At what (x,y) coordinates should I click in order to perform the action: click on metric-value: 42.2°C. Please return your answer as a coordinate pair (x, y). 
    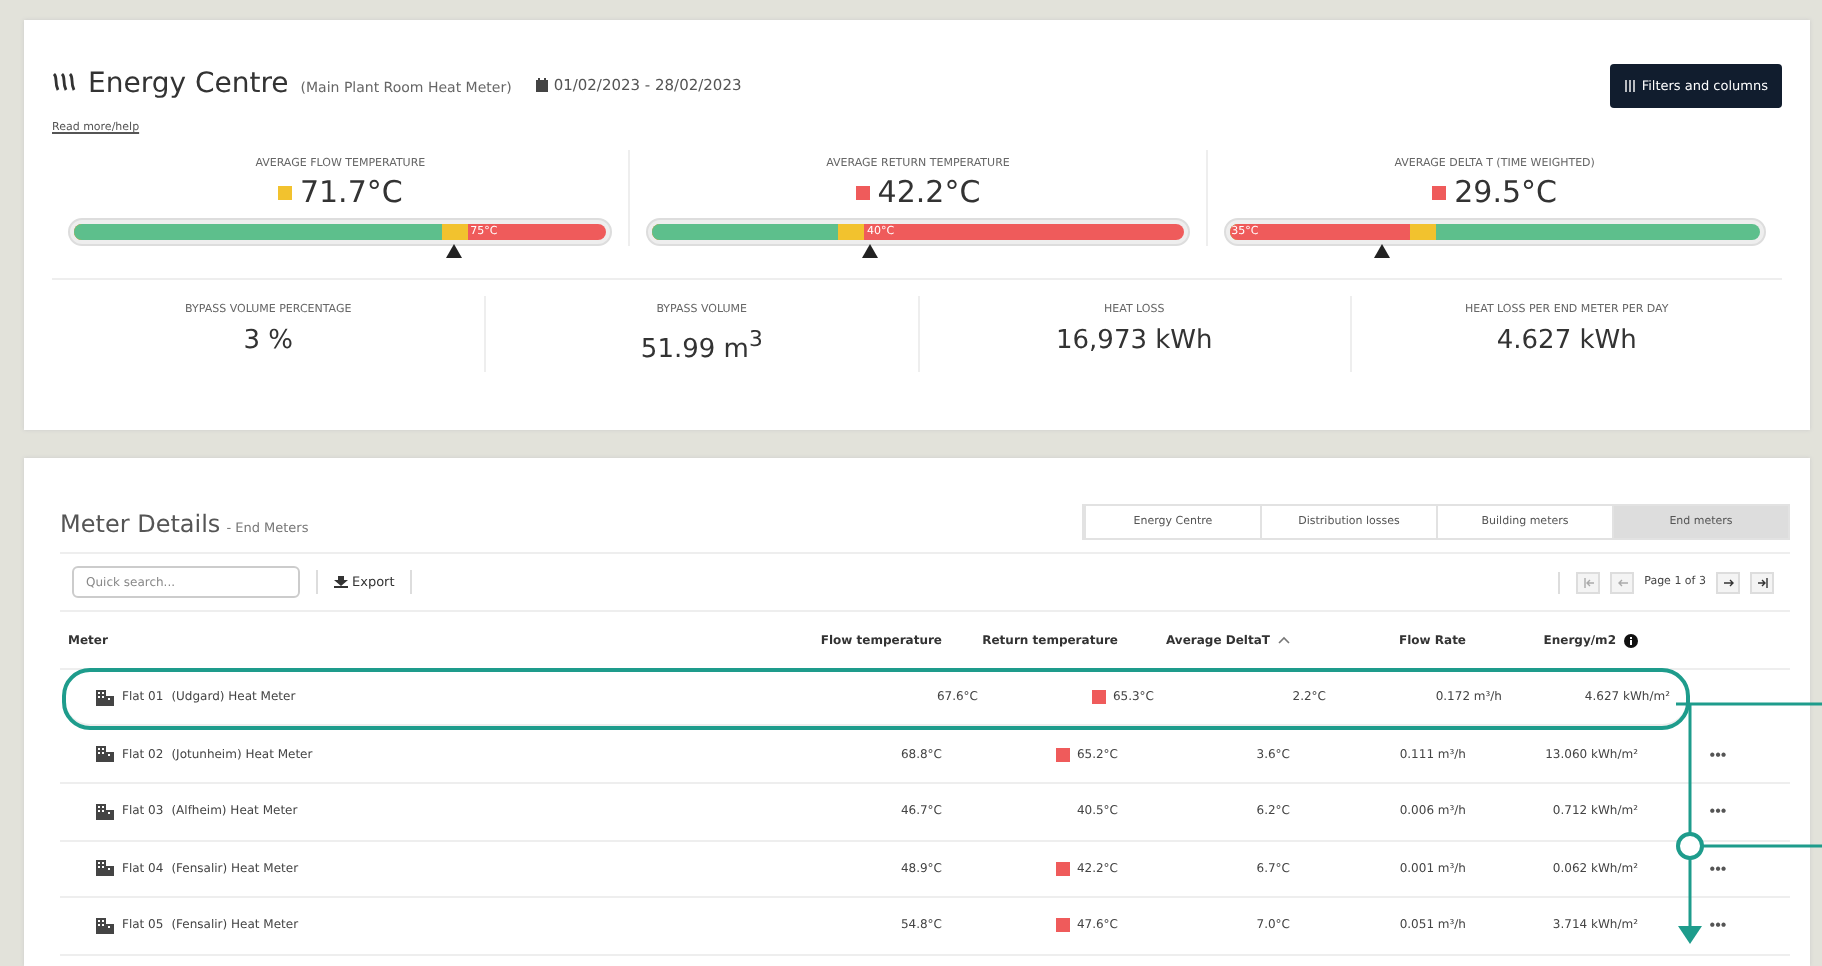
    Looking at the image, I should click on (929, 192).